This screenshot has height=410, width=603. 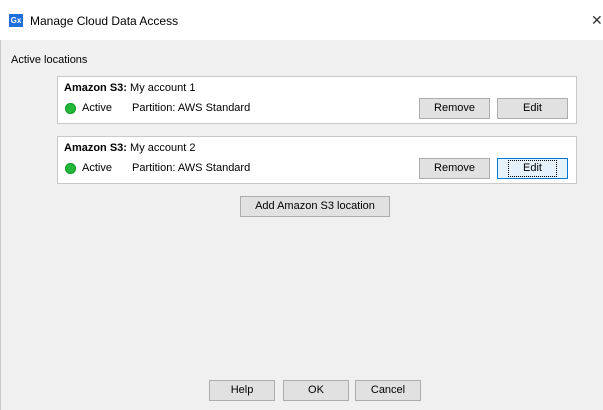 What do you see at coordinates (16, 20) in the screenshot?
I see `gx-app-icon: Gx` at bounding box center [16, 20].